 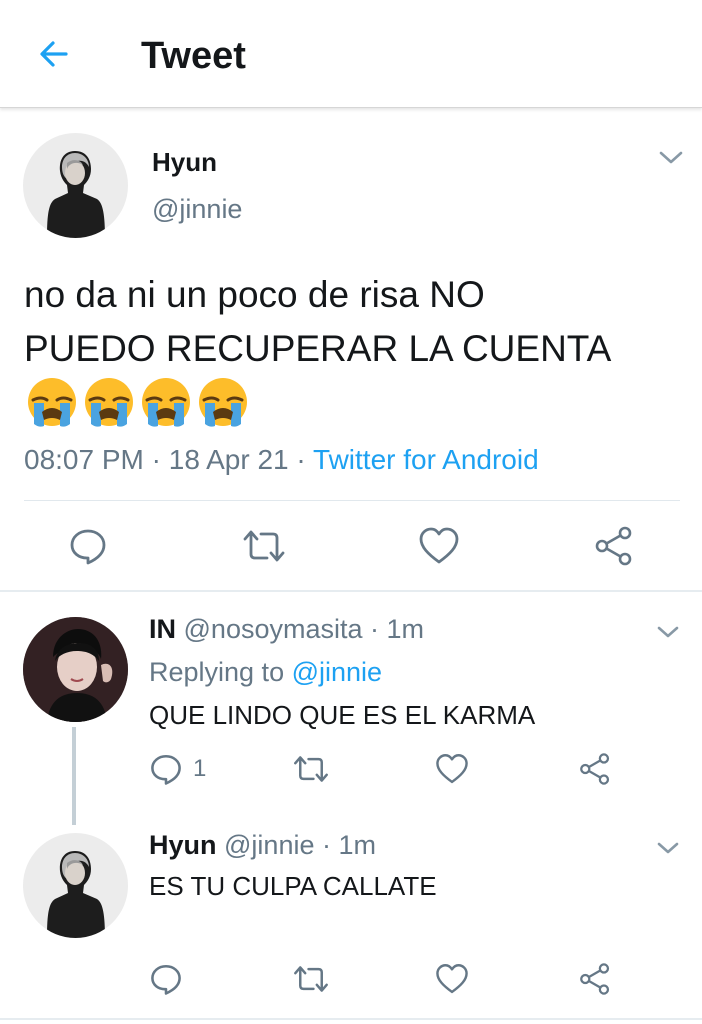 What do you see at coordinates (74, 776) in the screenshot?
I see `thread-line` at bounding box center [74, 776].